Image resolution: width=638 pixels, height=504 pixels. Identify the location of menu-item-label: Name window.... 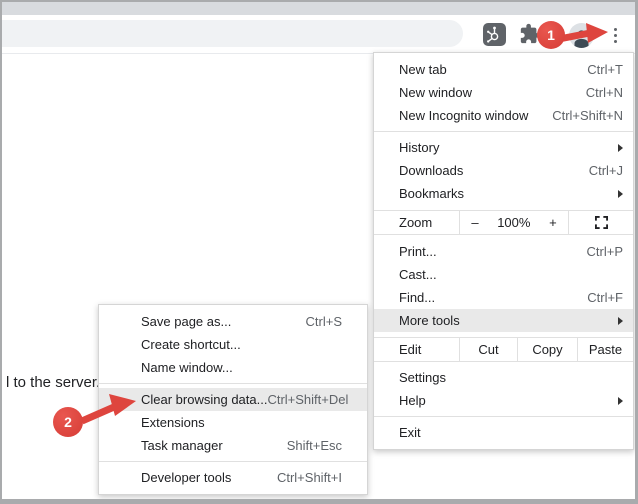
(187, 367).